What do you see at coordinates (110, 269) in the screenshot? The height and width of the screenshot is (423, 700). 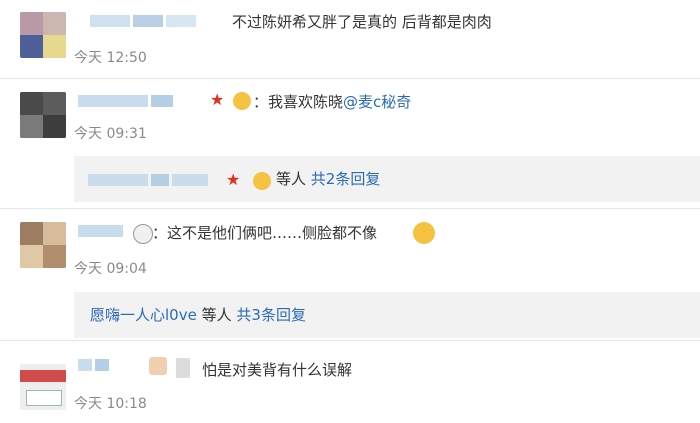 I see `timestamp: 今天 09:04` at bounding box center [110, 269].